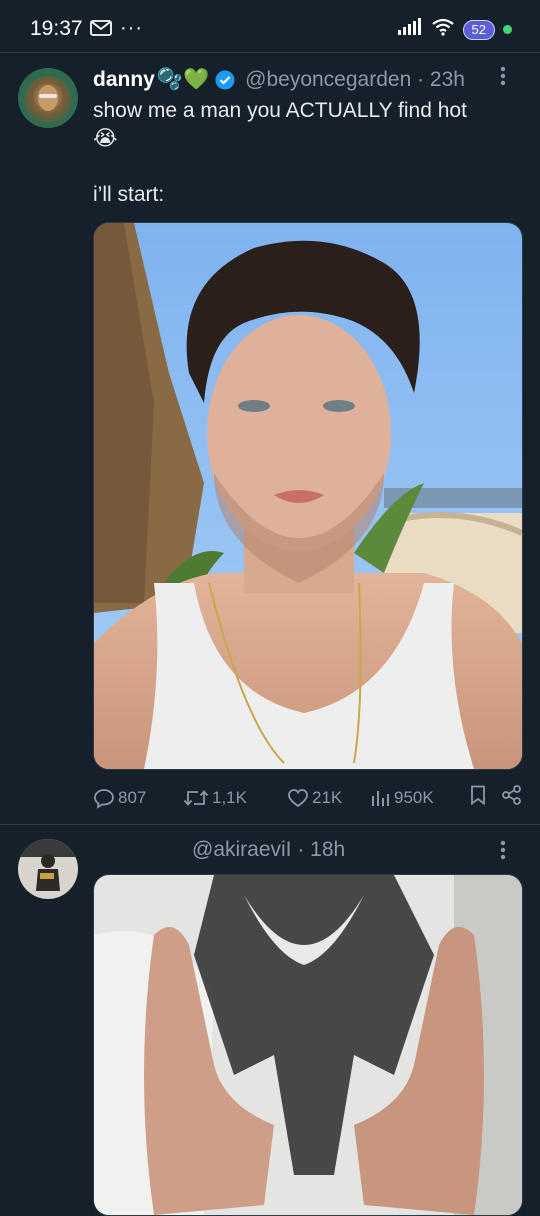 Image resolution: width=540 pixels, height=1216 pixels. I want to click on battery-icon: 52, so click(478, 29).